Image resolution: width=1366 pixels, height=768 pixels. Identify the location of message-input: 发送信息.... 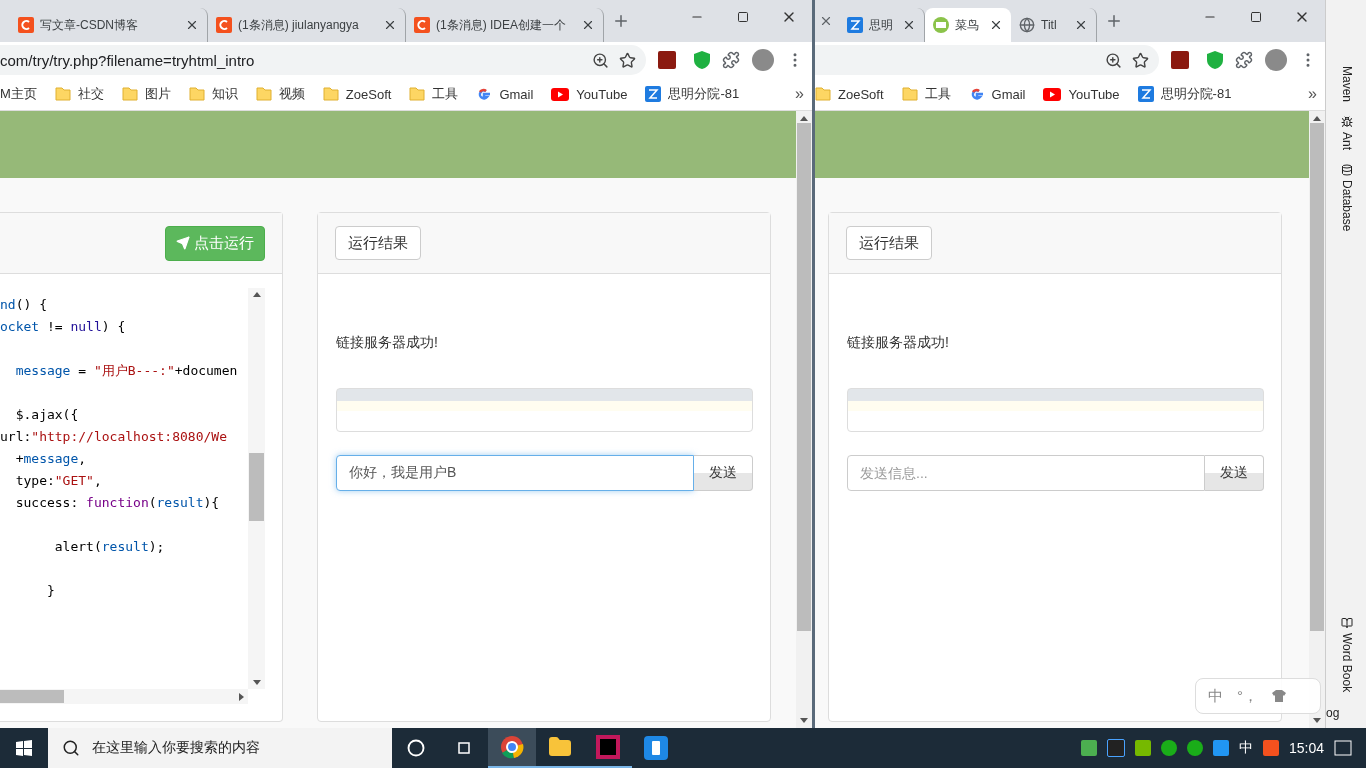
(1026, 473).